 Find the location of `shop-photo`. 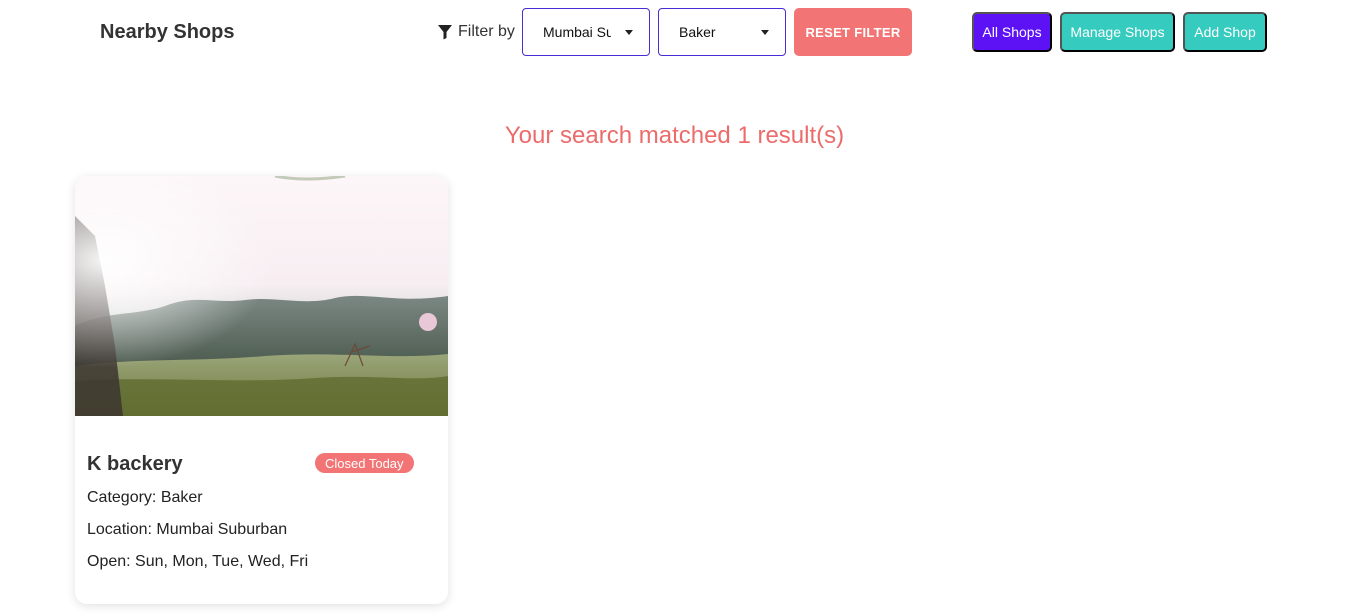

shop-photo is located at coordinates (261, 296).